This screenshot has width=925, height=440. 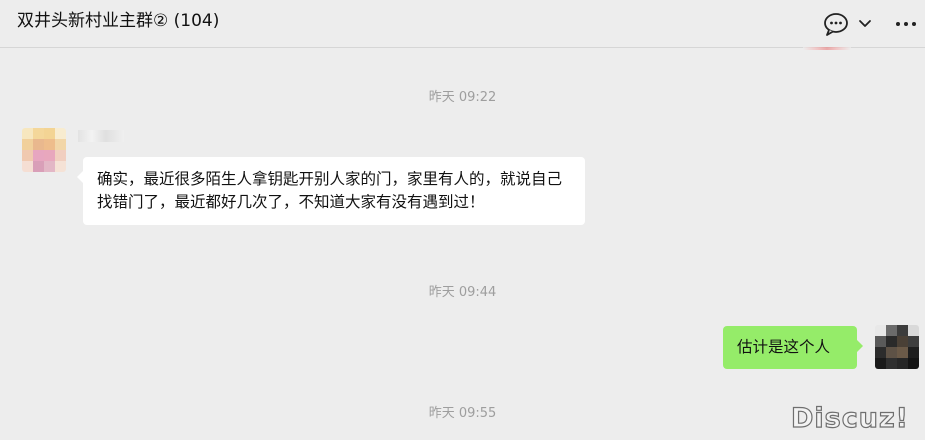 I want to click on message-timestamp: 昨天 09:55, so click(x=462, y=413).